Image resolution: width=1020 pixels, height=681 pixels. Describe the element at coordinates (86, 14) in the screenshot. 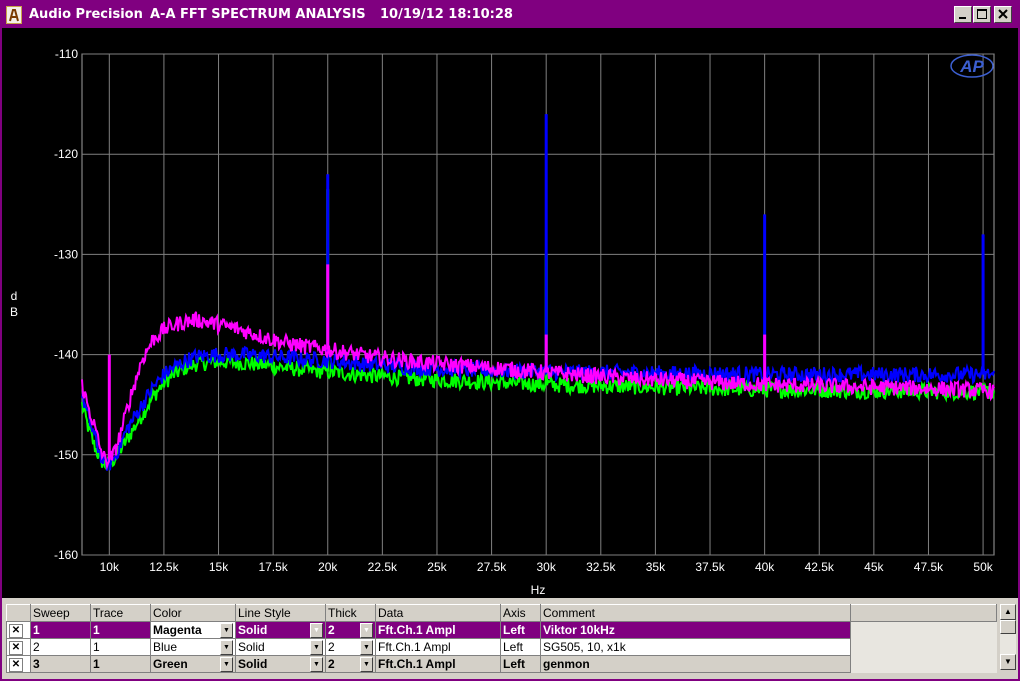

I see `app-name: Audio Precision` at that location.